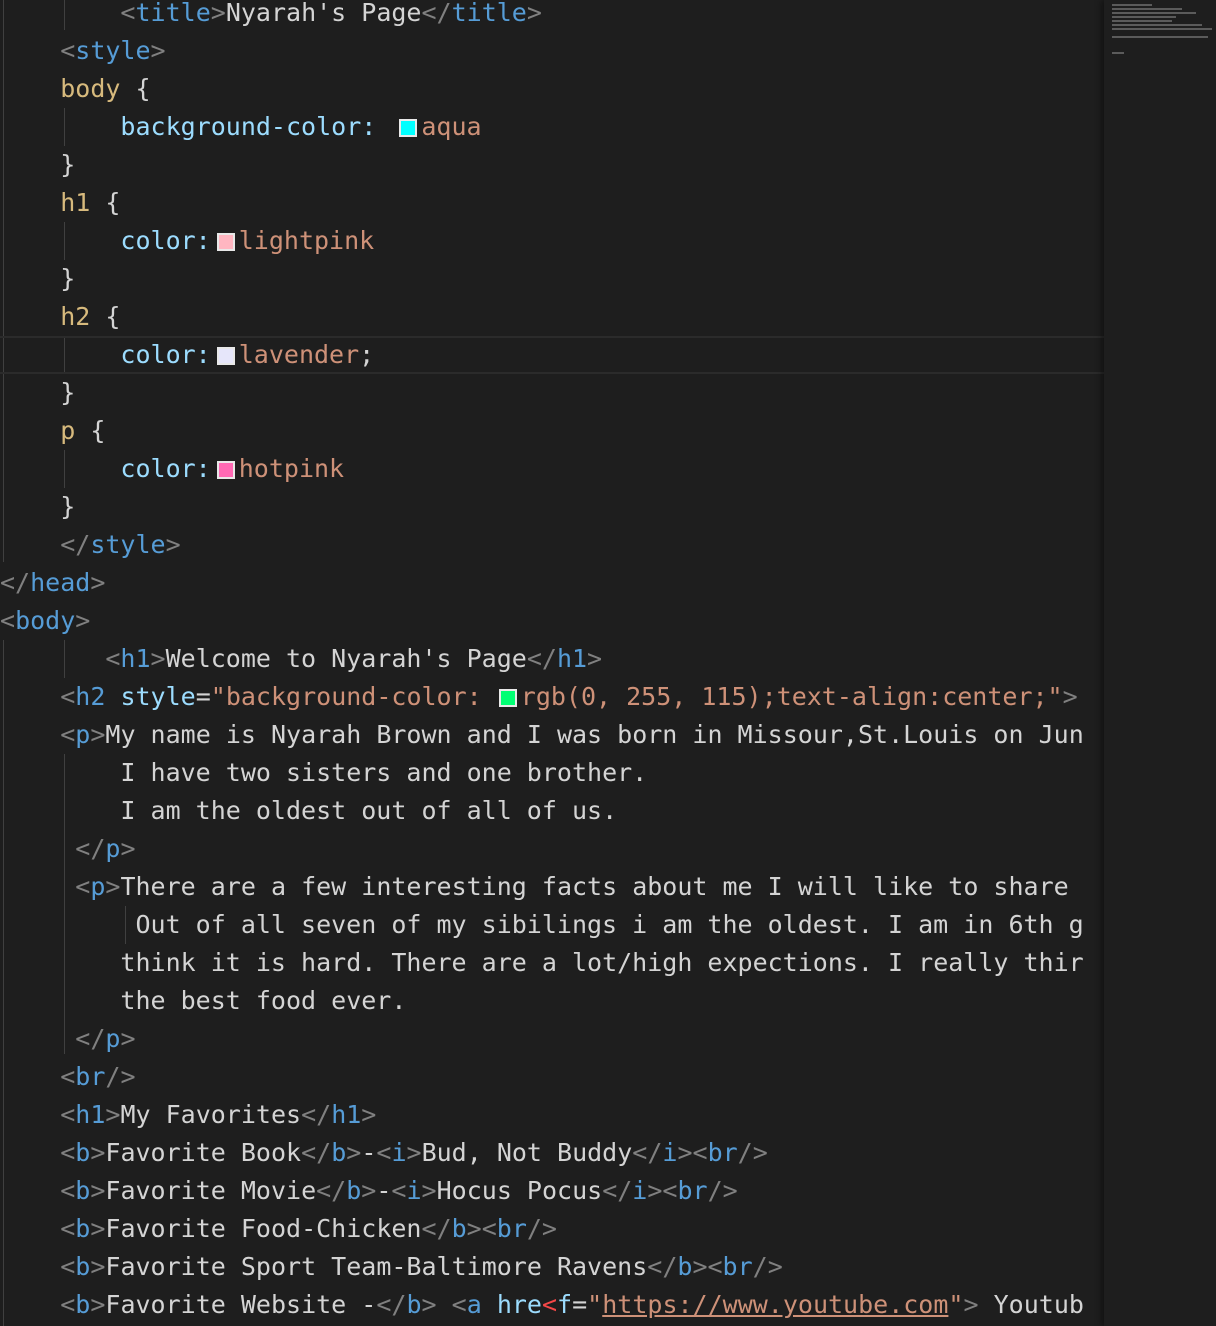 The height and width of the screenshot is (1326, 1216). Describe the element at coordinates (552, 355) in the screenshot. I see `code-line-current: color: lavender;` at that location.